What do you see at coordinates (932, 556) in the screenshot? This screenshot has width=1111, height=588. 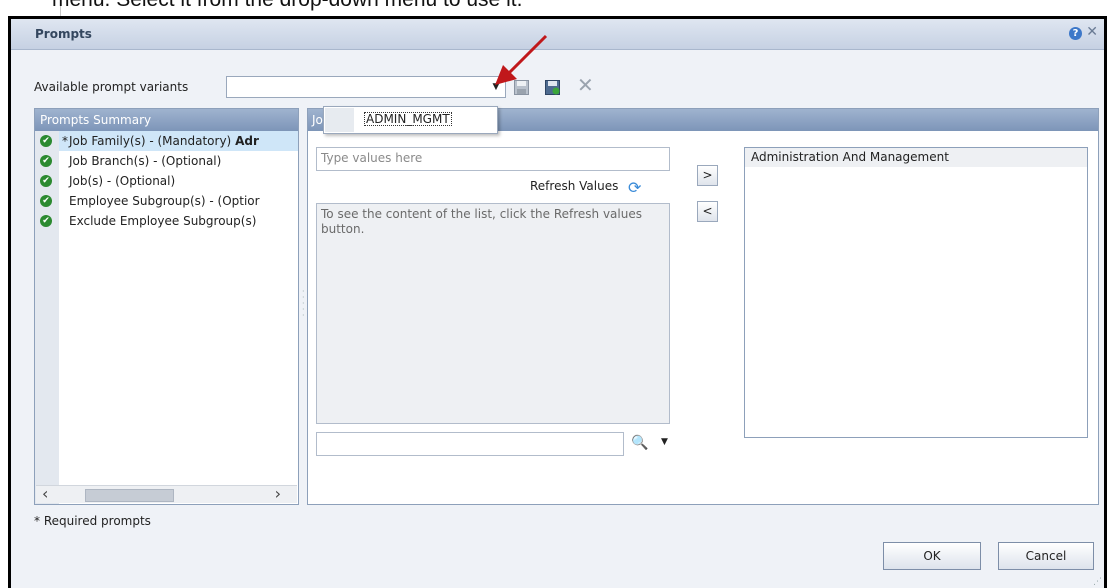 I see `ok-button: OK` at bounding box center [932, 556].